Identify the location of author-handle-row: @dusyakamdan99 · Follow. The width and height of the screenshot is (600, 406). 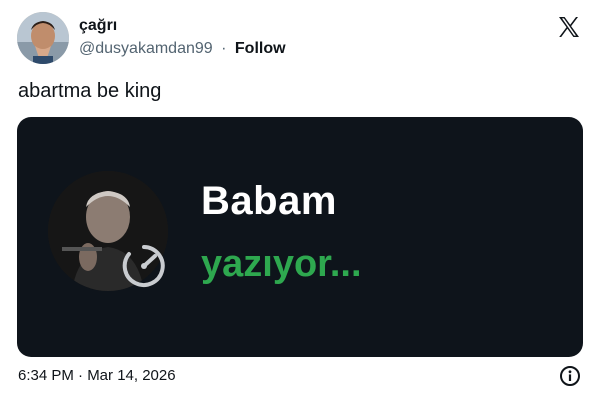
(182, 49).